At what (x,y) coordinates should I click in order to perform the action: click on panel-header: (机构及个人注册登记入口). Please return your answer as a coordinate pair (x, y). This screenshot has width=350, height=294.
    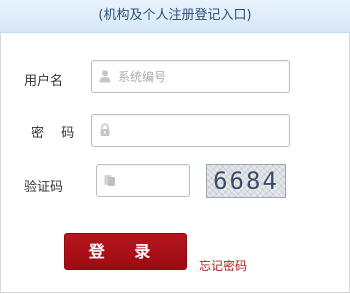
    Looking at the image, I should click on (175, 16).